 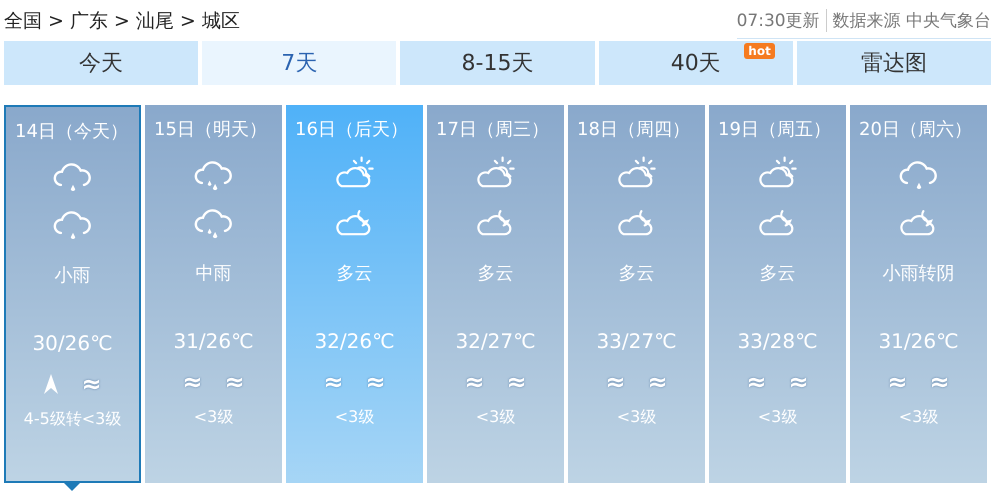 I want to click on temperature: 33/27℃, so click(x=636, y=341).